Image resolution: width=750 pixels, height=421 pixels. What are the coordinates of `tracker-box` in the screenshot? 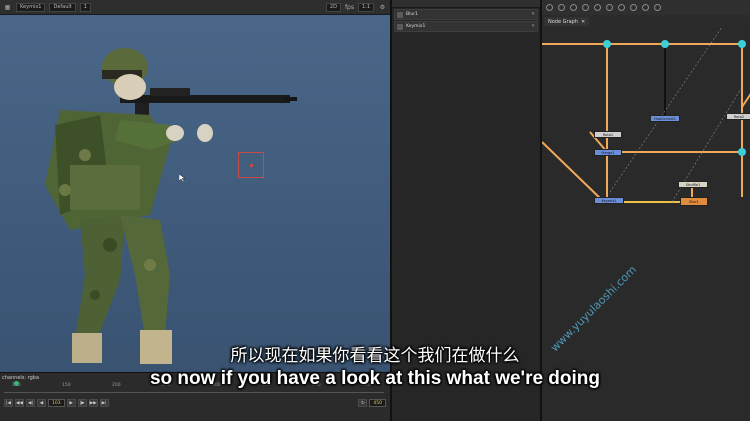 It's located at (251, 165).